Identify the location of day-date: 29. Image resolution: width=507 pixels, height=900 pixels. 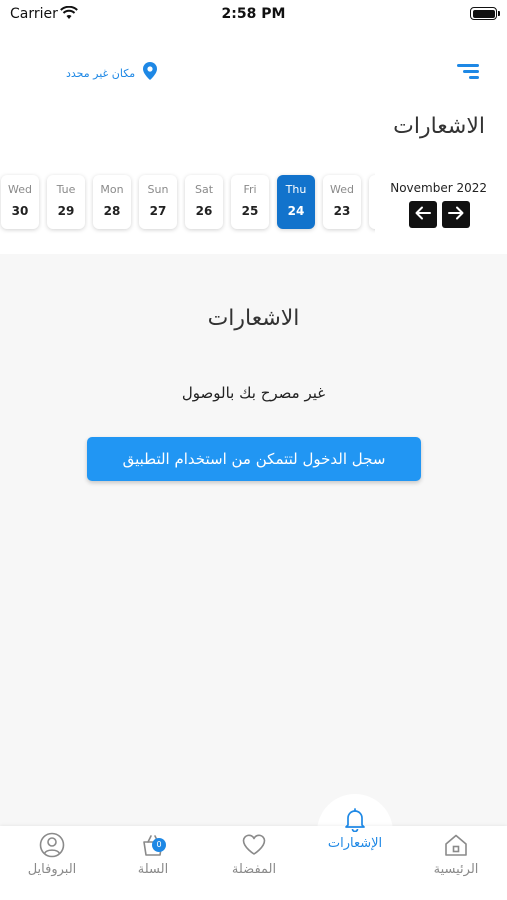
(66, 211).